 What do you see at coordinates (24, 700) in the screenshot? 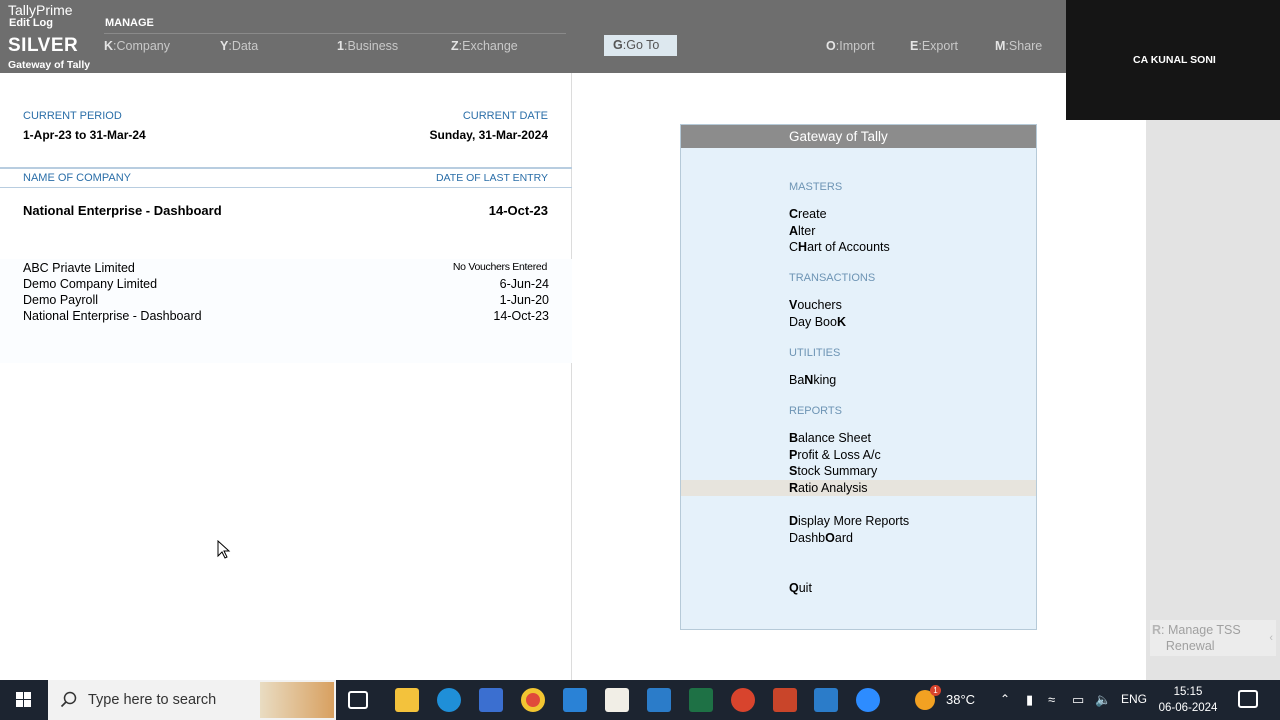
I see `start-button` at bounding box center [24, 700].